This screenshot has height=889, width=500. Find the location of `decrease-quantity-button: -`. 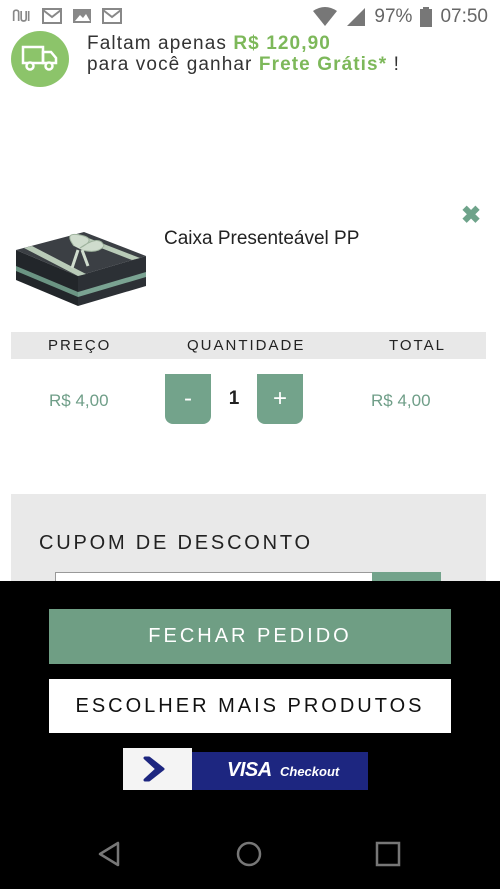

decrease-quantity-button: - is located at coordinates (188, 399).